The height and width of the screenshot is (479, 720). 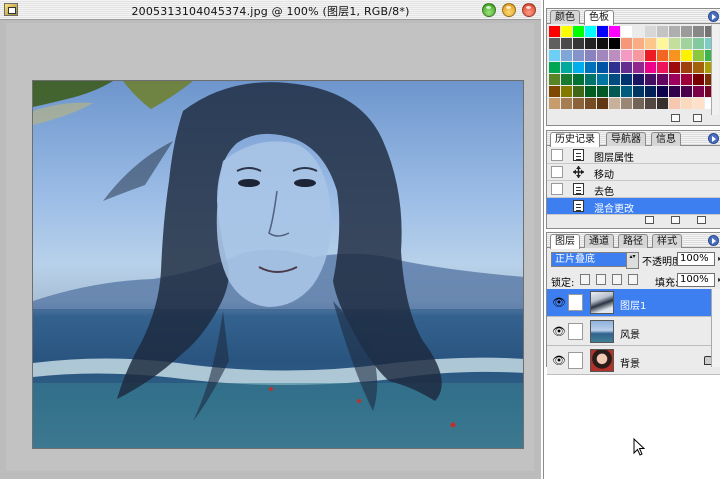 I want to click on new-swatch-icon, so click(x=675, y=118).